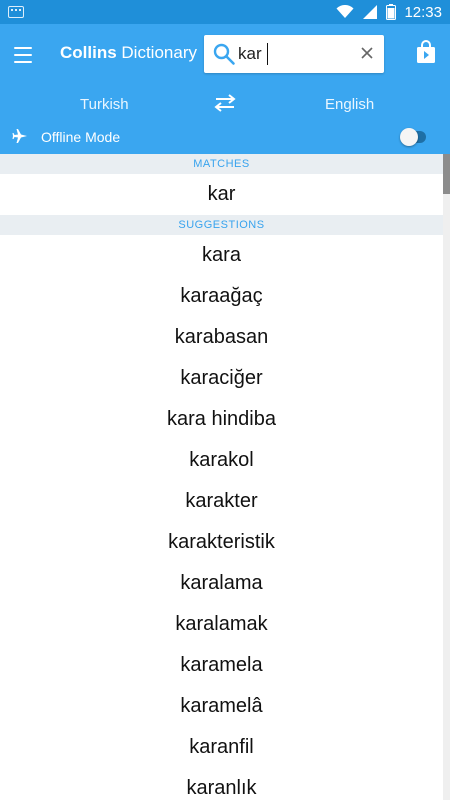 Image resolution: width=450 pixels, height=800 pixels. Describe the element at coordinates (225, 103) in the screenshot. I see `swap-icon` at that location.